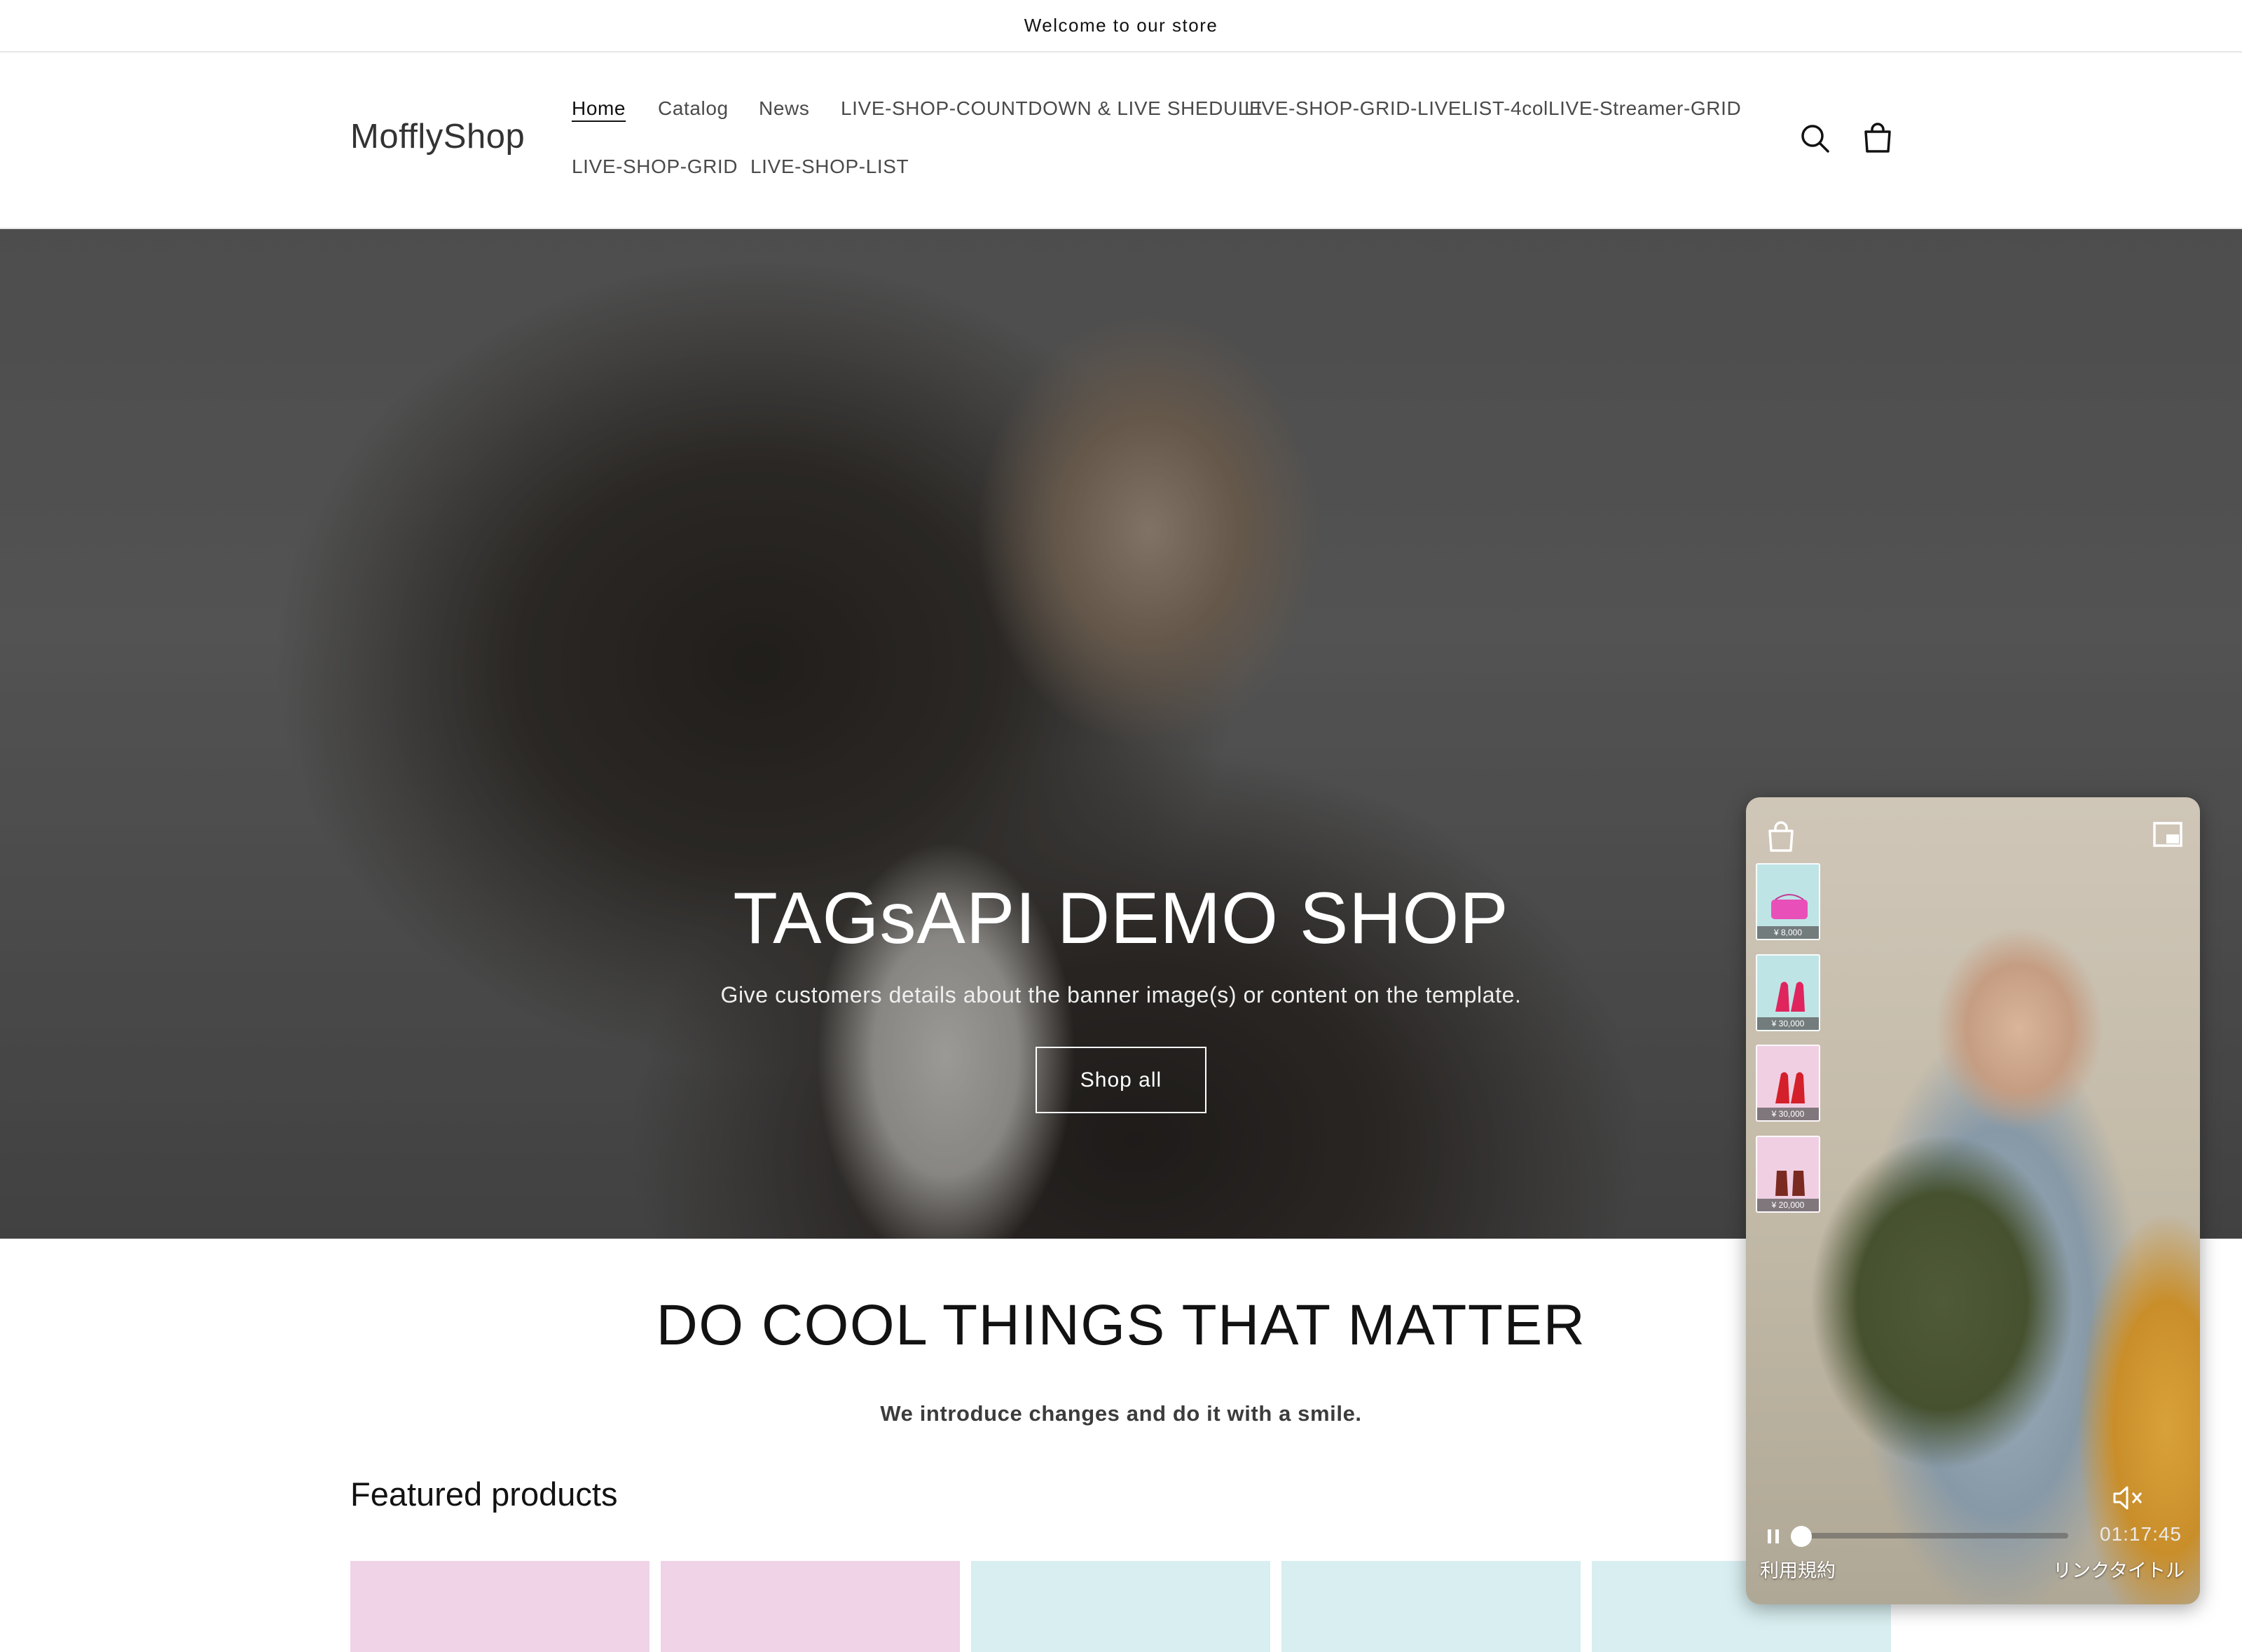 This screenshot has width=2242, height=1652. Describe the element at coordinates (2129, 1498) in the screenshot. I see `mute-icon` at that location.